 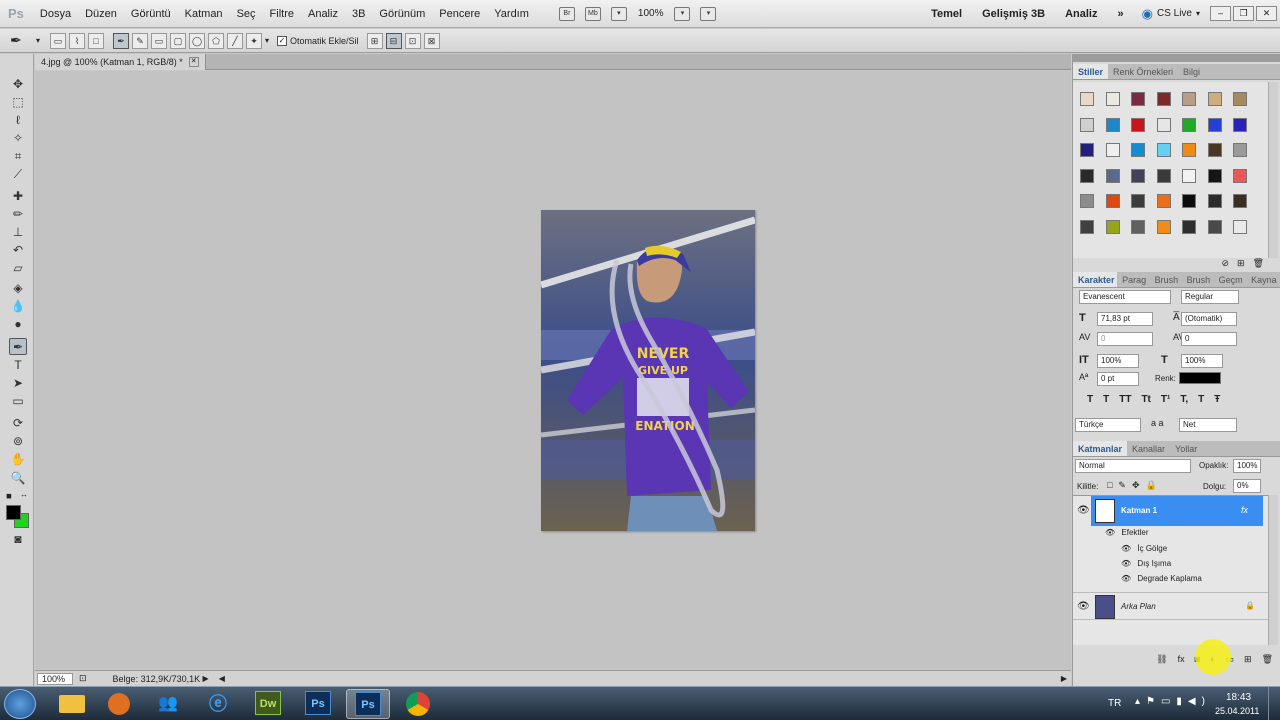 What do you see at coordinates (1247, 466) in the screenshot?
I see `opacity-field: 100%` at bounding box center [1247, 466].